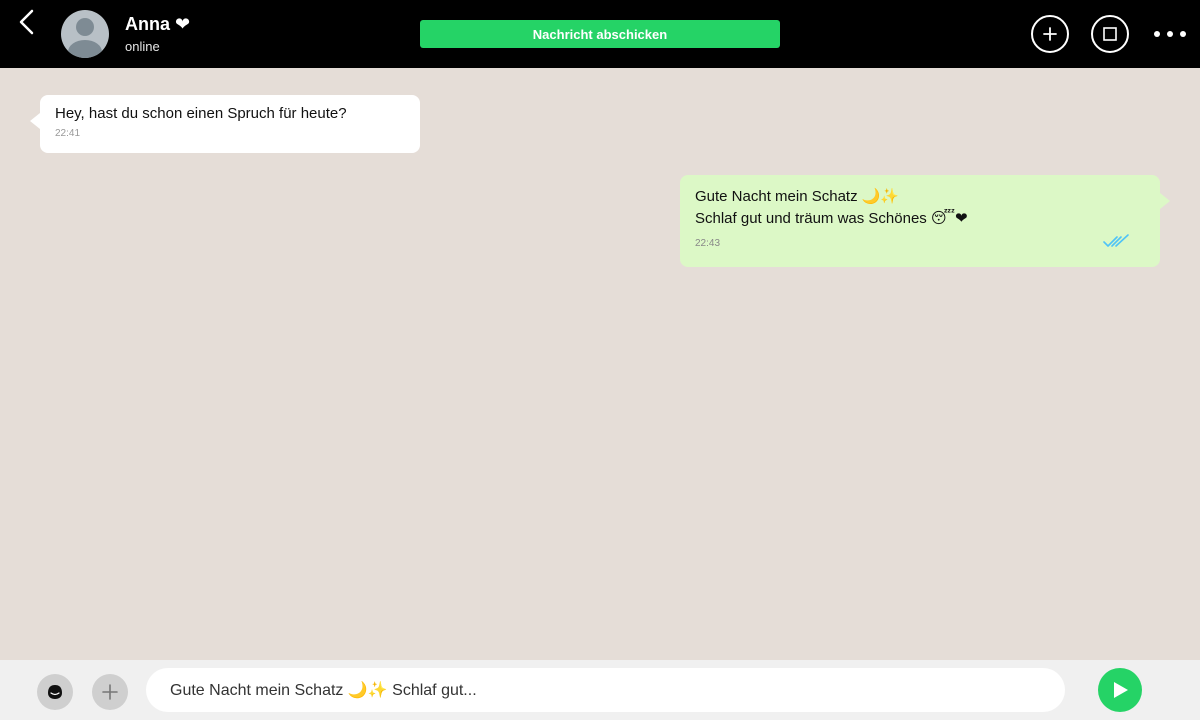 Image resolution: width=1200 pixels, height=720 pixels. I want to click on add-button, so click(1050, 34).